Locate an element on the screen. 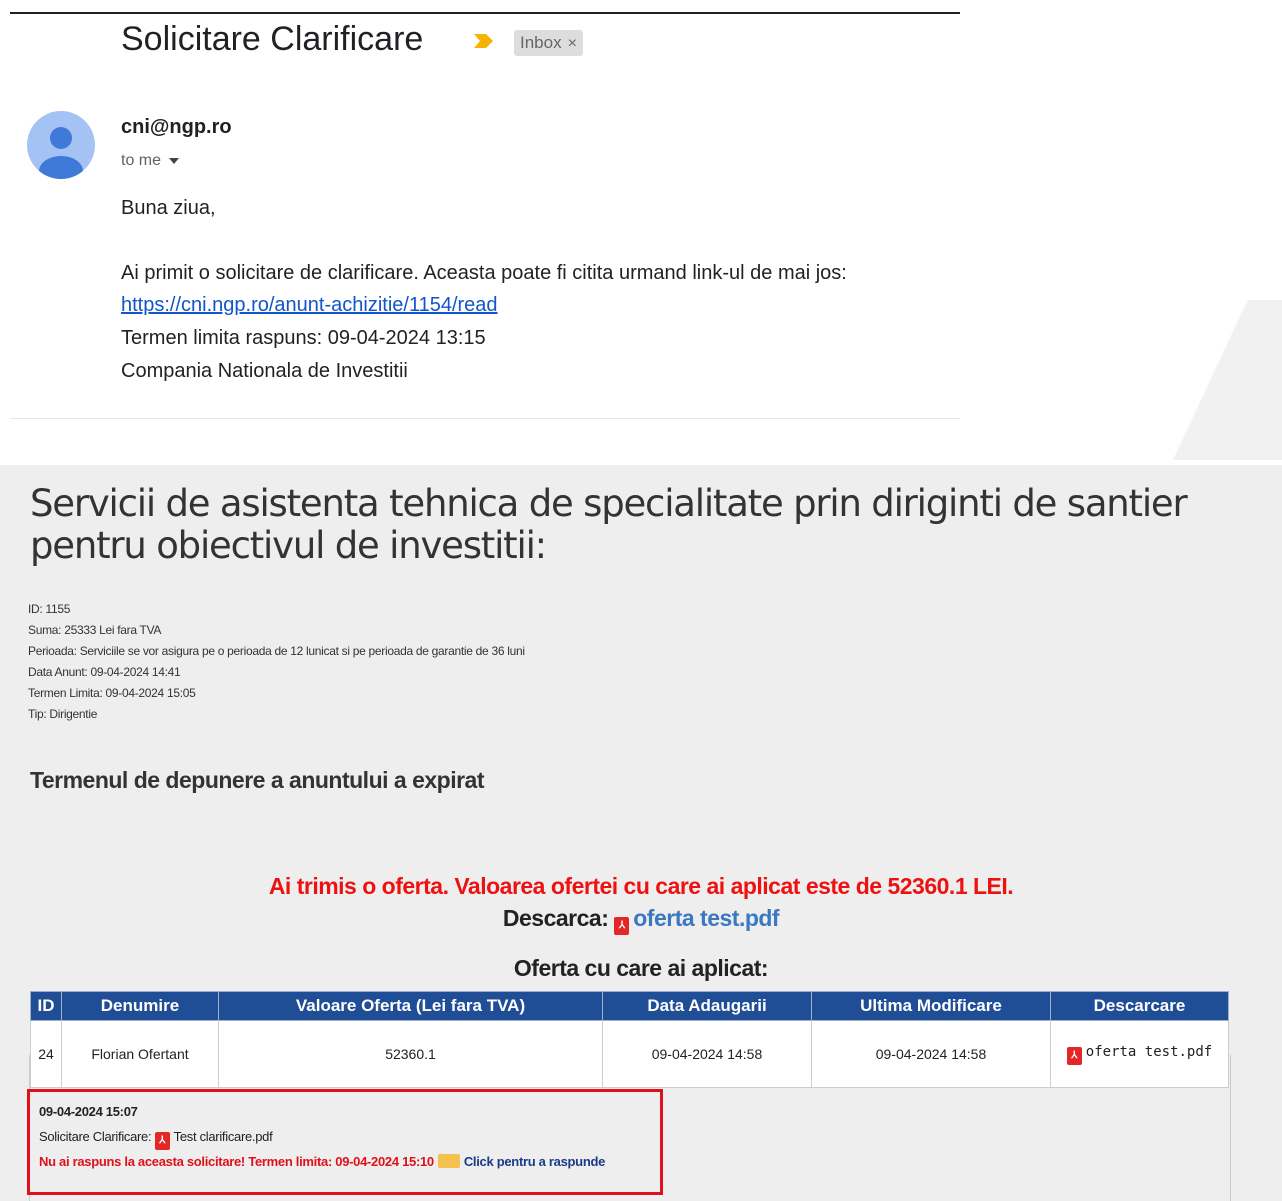 This screenshot has width=1282, height=1201. recipient-dropdown: to me is located at coordinates (150, 161).